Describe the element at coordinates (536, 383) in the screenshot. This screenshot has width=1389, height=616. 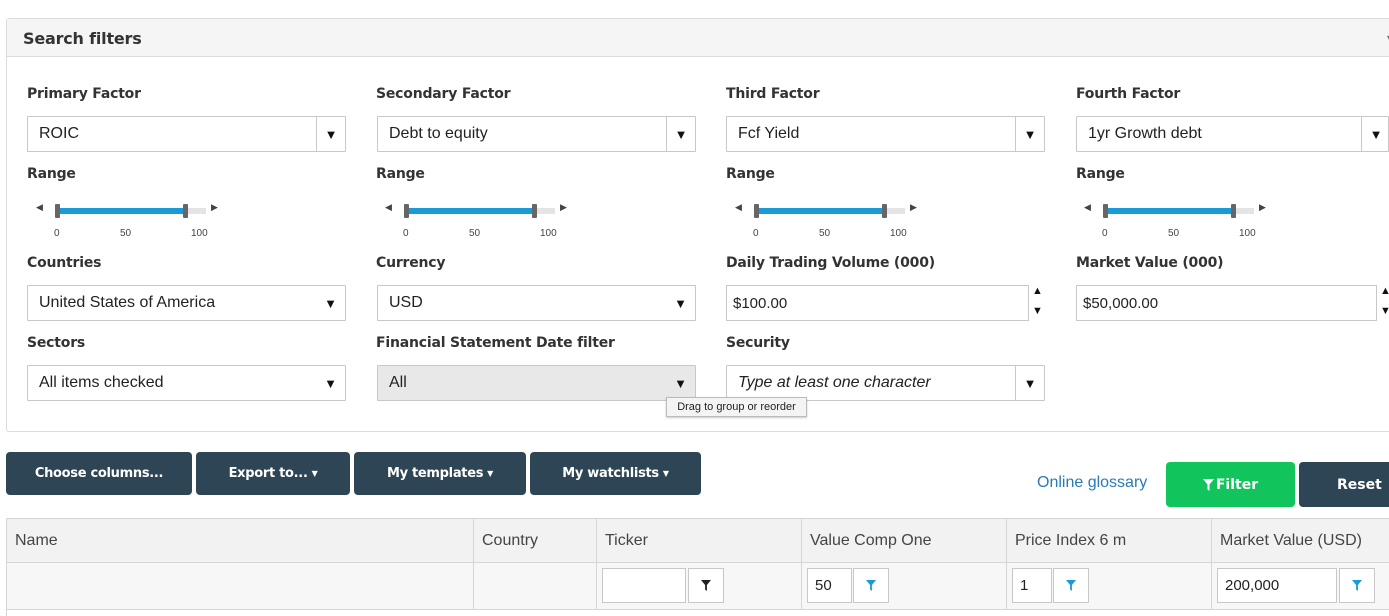
I see `fin-date-select: All ▼` at that location.